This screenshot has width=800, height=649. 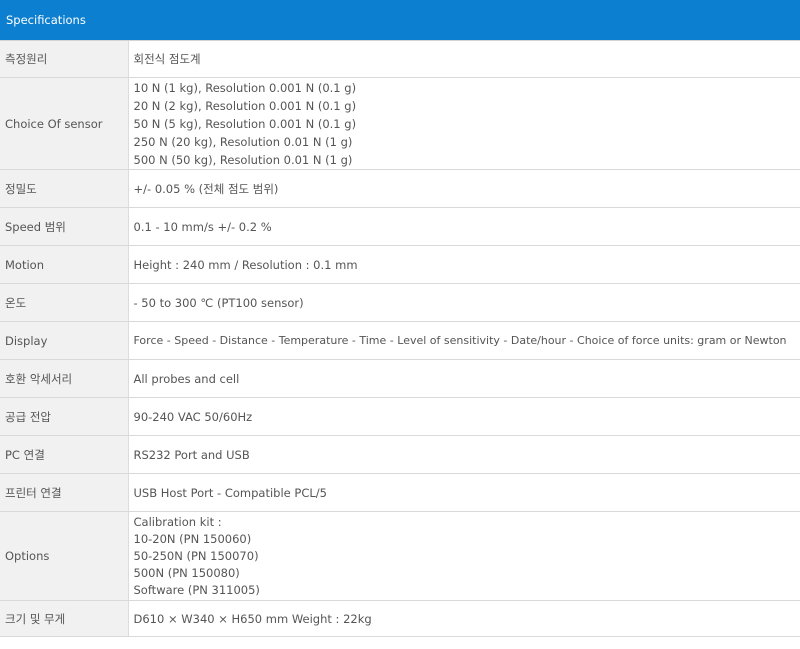 What do you see at coordinates (64, 618) in the screenshot?
I see `row-label: 크기 및 무게` at bounding box center [64, 618].